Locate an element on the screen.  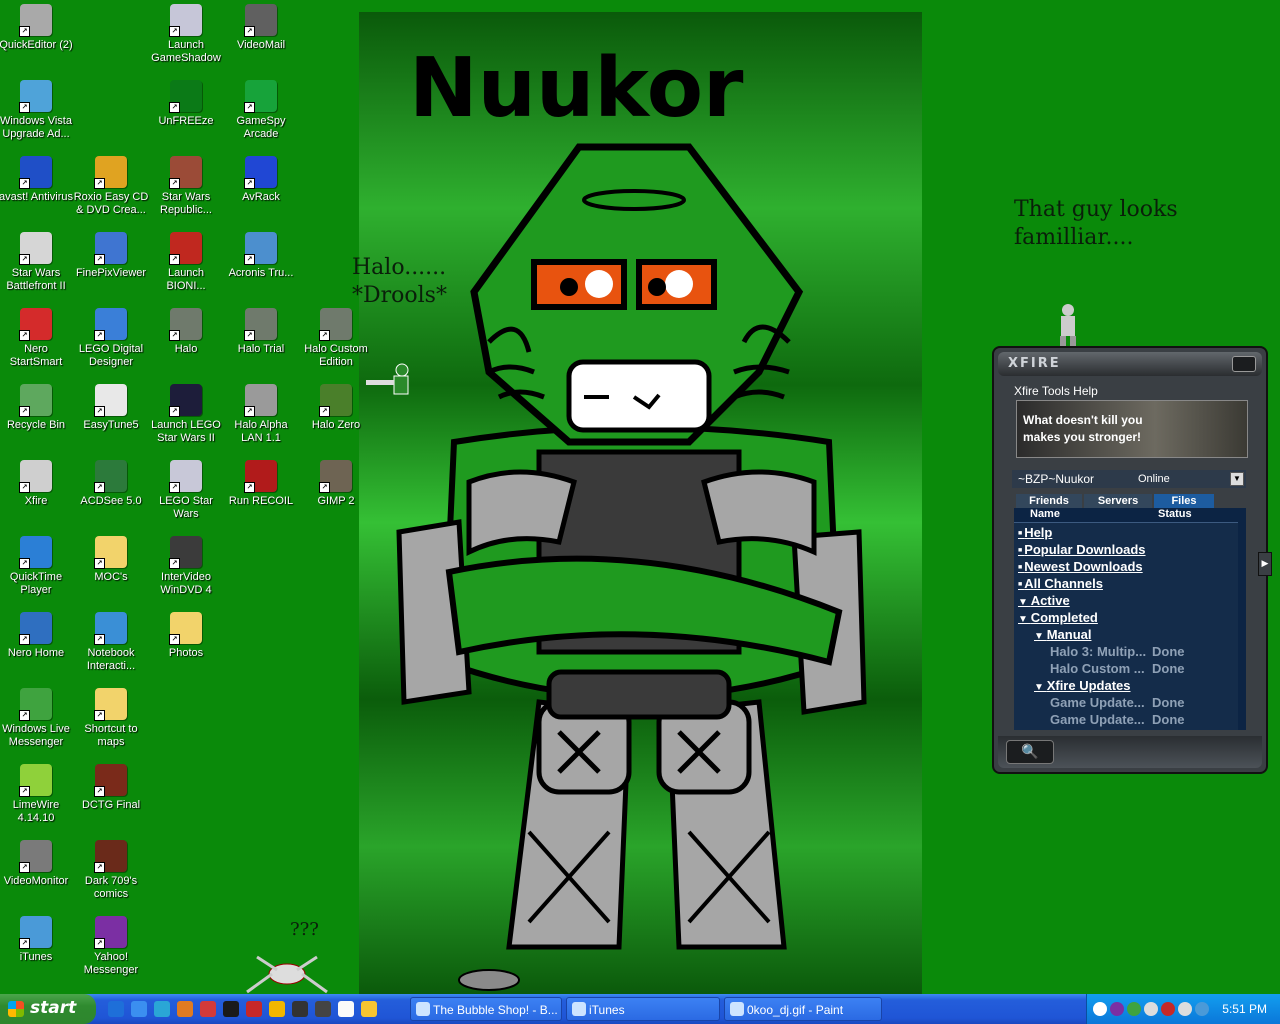
desktop-shortcut: ↗ GameSpy Arcade is located at coordinates (261, 109).